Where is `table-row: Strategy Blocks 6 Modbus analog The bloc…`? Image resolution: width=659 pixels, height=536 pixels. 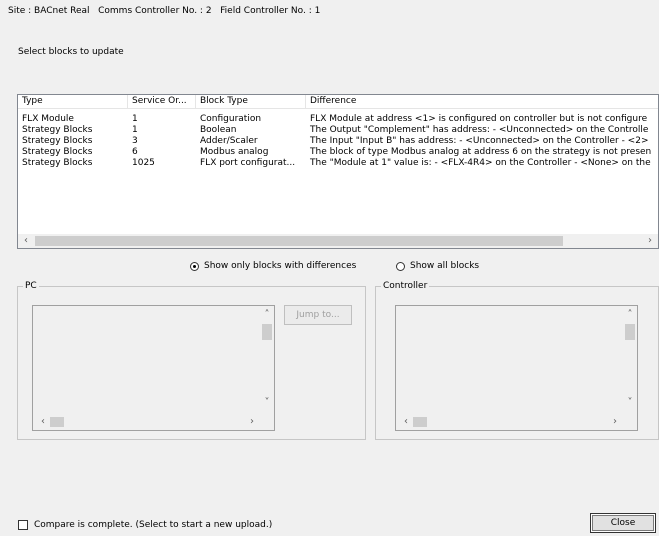 table-row: Strategy Blocks 6 Modbus analog The bloc… is located at coordinates (338, 152).